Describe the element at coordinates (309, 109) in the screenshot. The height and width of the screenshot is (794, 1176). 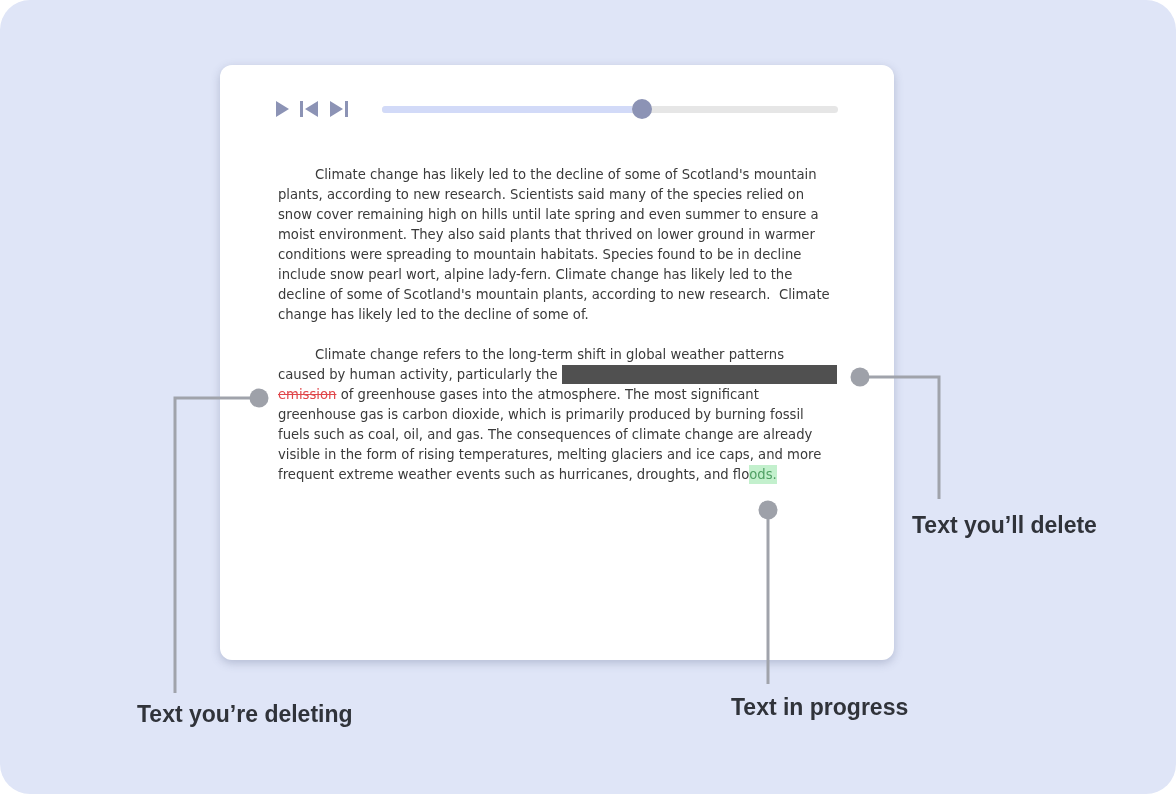
I see `skip-back-icon` at that location.